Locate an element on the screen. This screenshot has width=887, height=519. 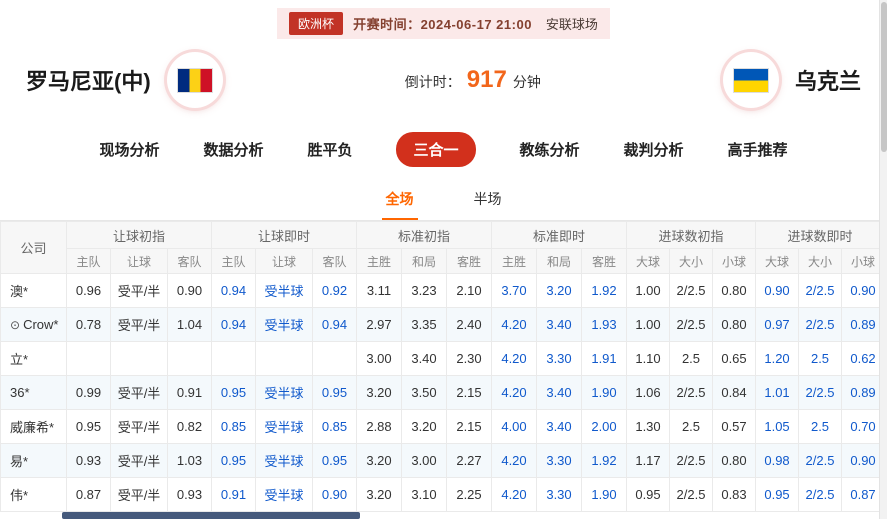
odds-cell: 0.87 is located at coordinates (88, 494).